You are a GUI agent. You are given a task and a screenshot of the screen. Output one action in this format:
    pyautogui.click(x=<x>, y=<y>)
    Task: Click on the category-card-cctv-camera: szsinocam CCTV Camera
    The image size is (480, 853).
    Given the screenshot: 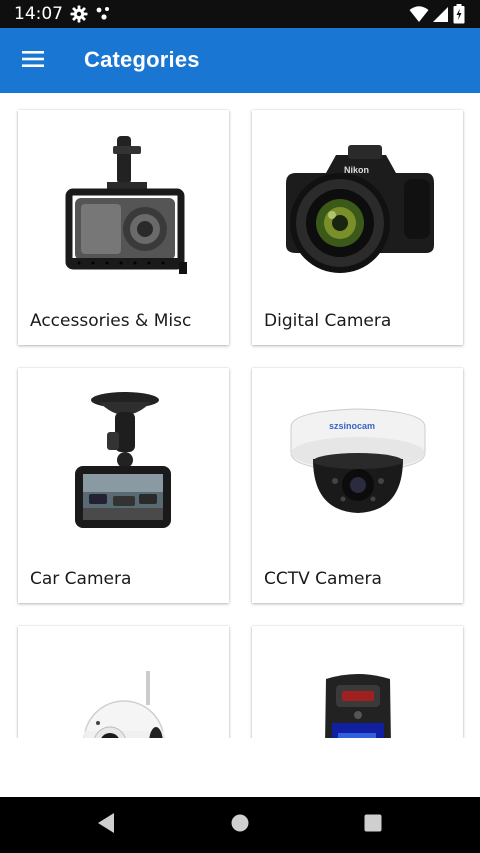 What is the action you would take?
    pyautogui.click(x=357, y=485)
    